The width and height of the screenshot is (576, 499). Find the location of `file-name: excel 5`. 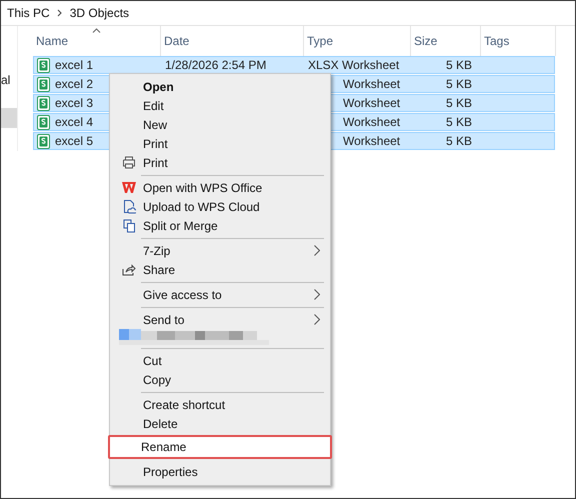

file-name: excel 5 is located at coordinates (74, 141).